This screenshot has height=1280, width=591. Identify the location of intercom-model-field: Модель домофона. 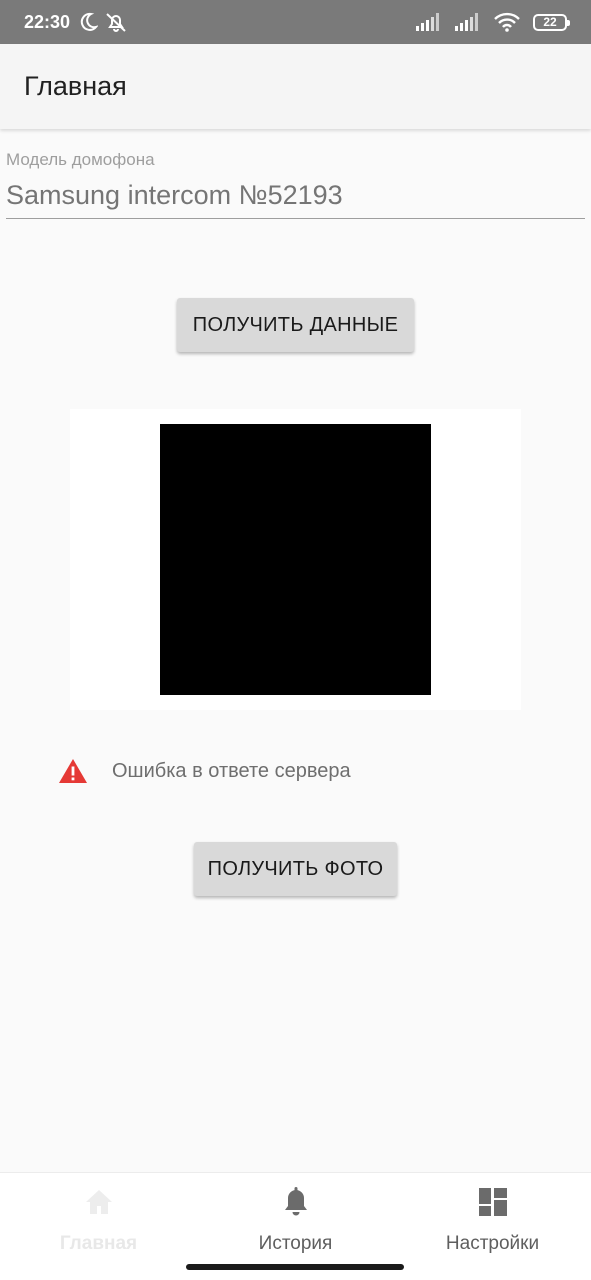
(295, 190).